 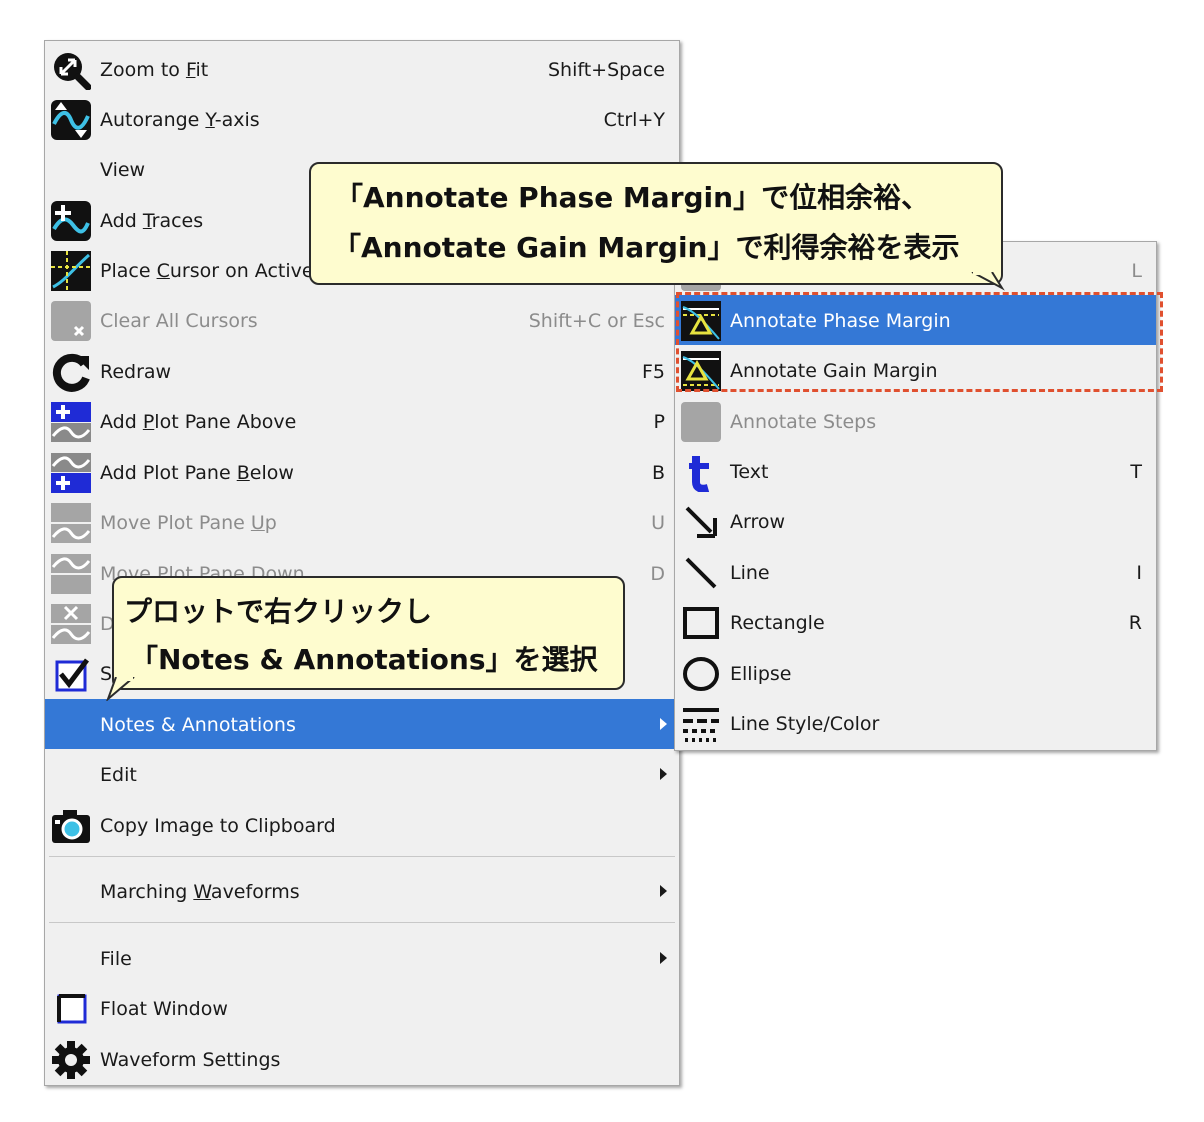 What do you see at coordinates (368, 633) in the screenshot?
I see `callout-right-click: プロットで右クリックし 「Notes & Annotations」を選択` at bounding box center [368, 633].